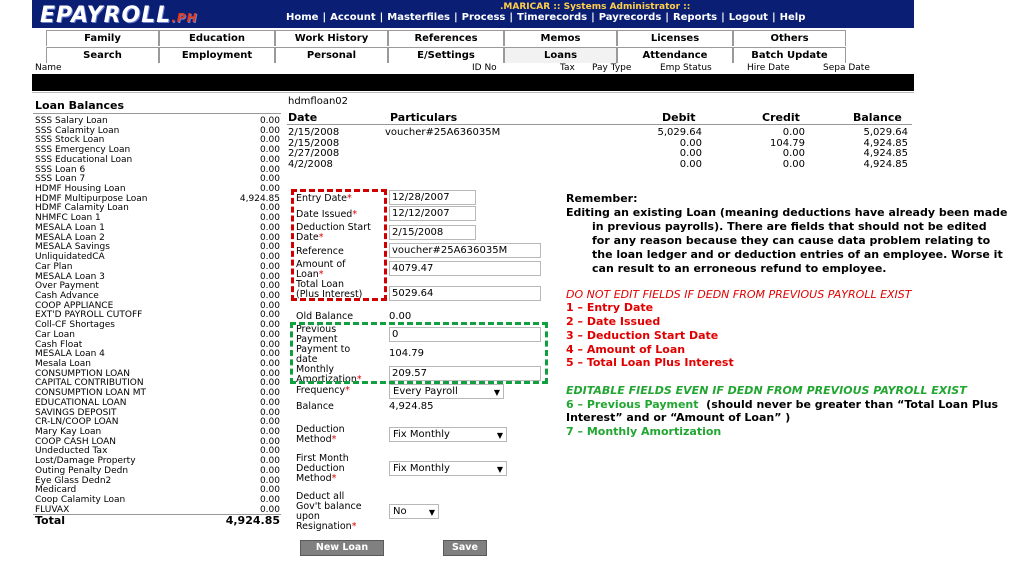  Describe the element at coordinates (465, 268) in the screenshot. I see `amount-of-loan-input: 4079.47` at that location.